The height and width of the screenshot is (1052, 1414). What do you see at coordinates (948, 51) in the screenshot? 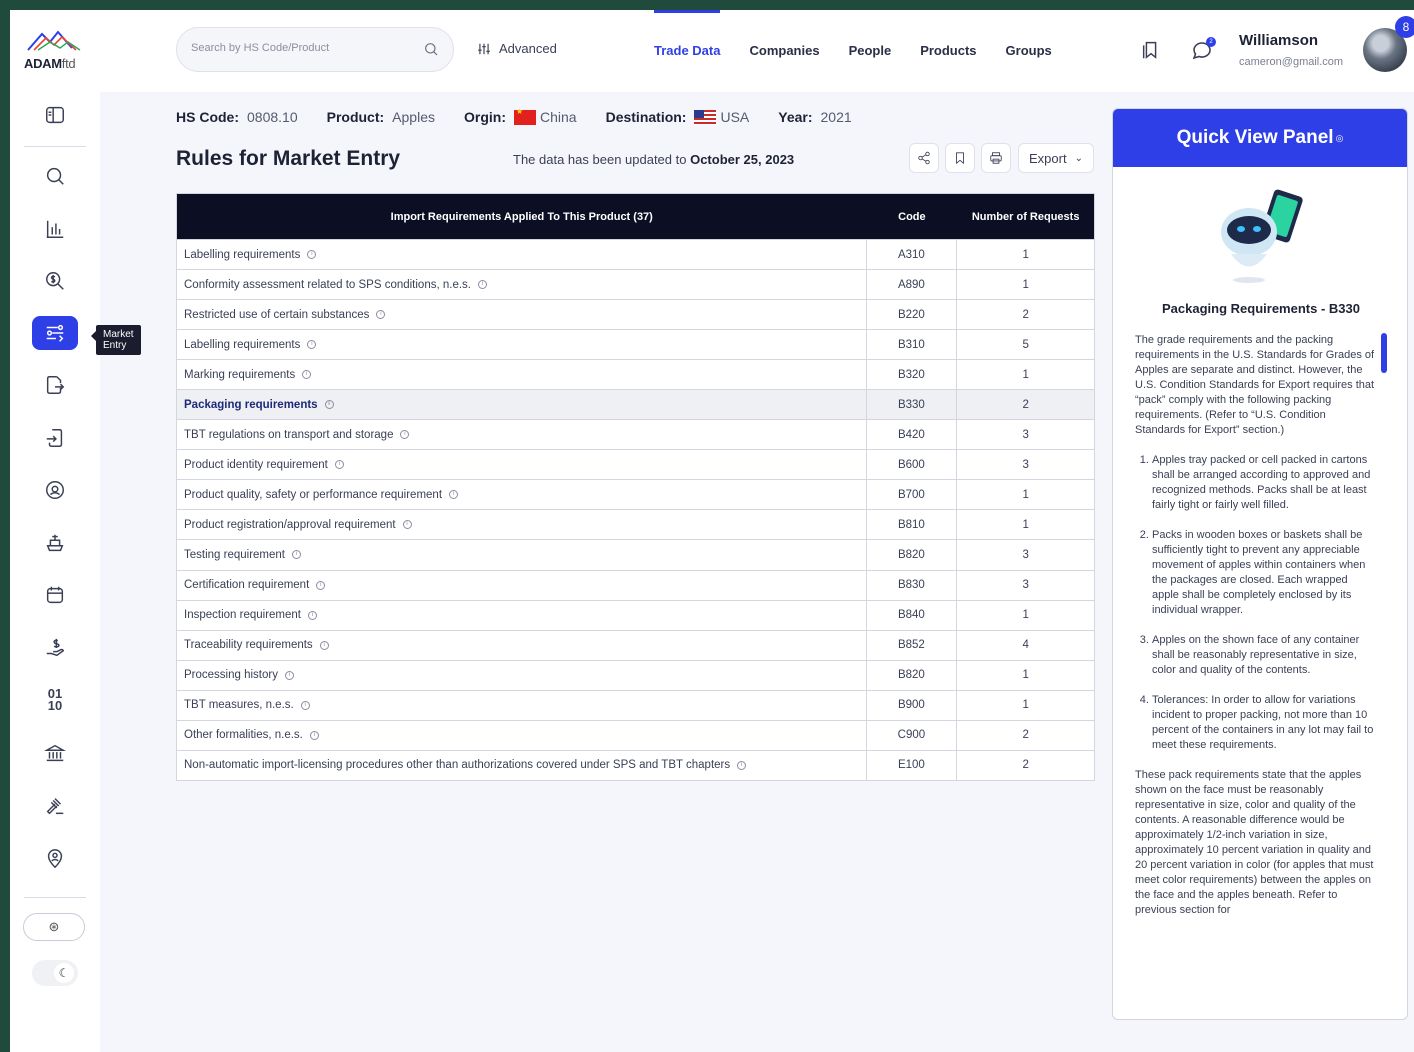
I see `nav-products: Products` at bounding box center [948, 51].